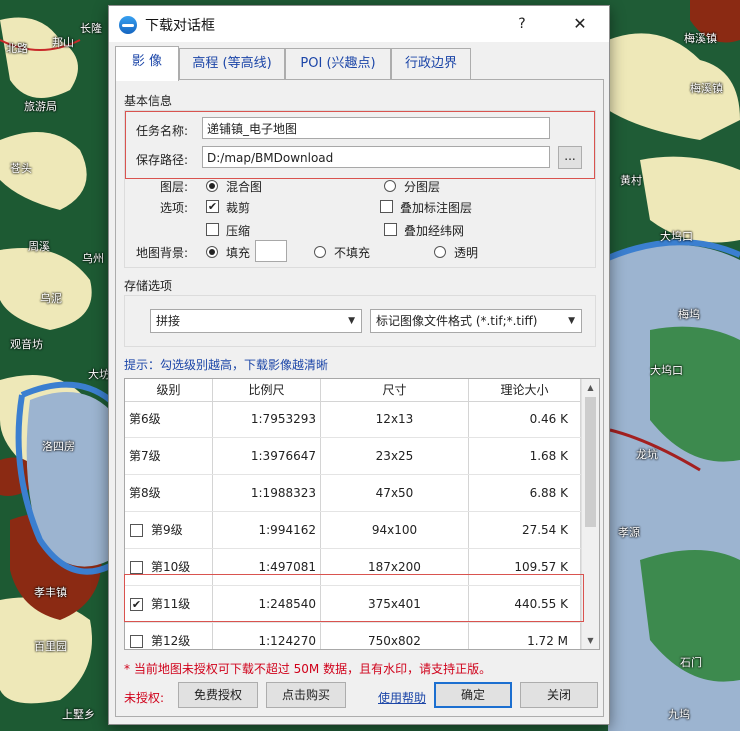 This screenshot has width=740, height=731. Describe the element at coordinates (145, 456) in the screenshot. I see `level-label: 第7级` at that location.